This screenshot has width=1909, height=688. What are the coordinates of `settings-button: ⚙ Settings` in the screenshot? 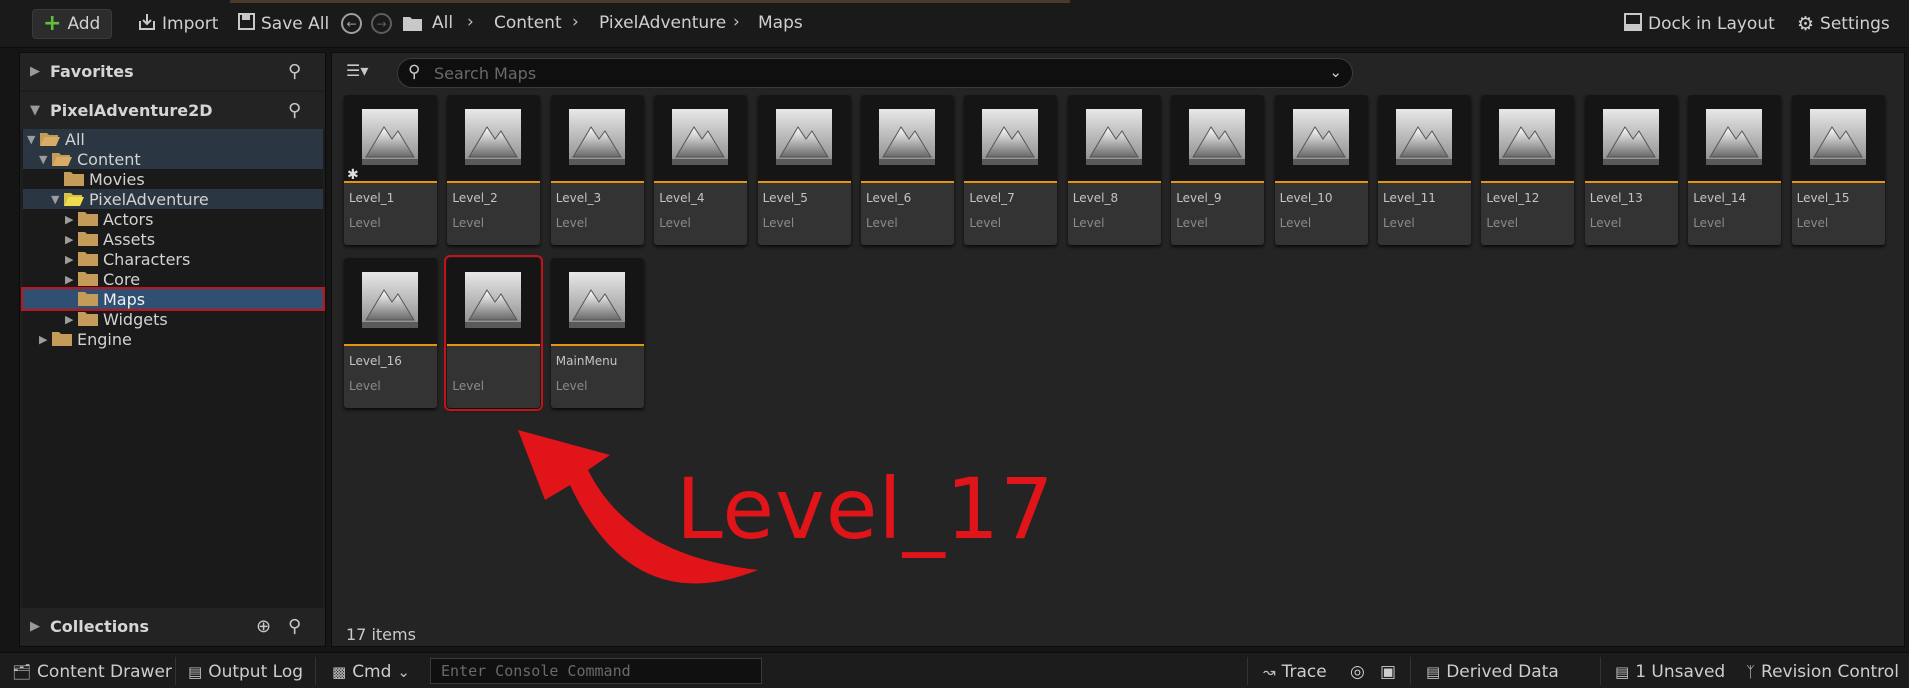 It's located at (1843, 24).